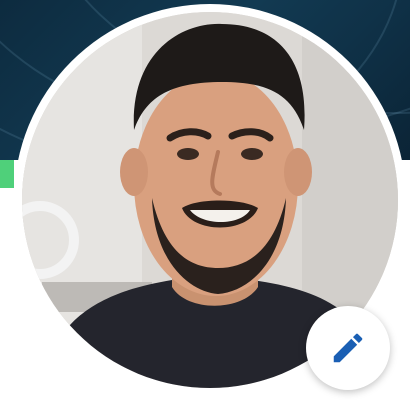  I want to click on pencil-icon, so click(348, 348).